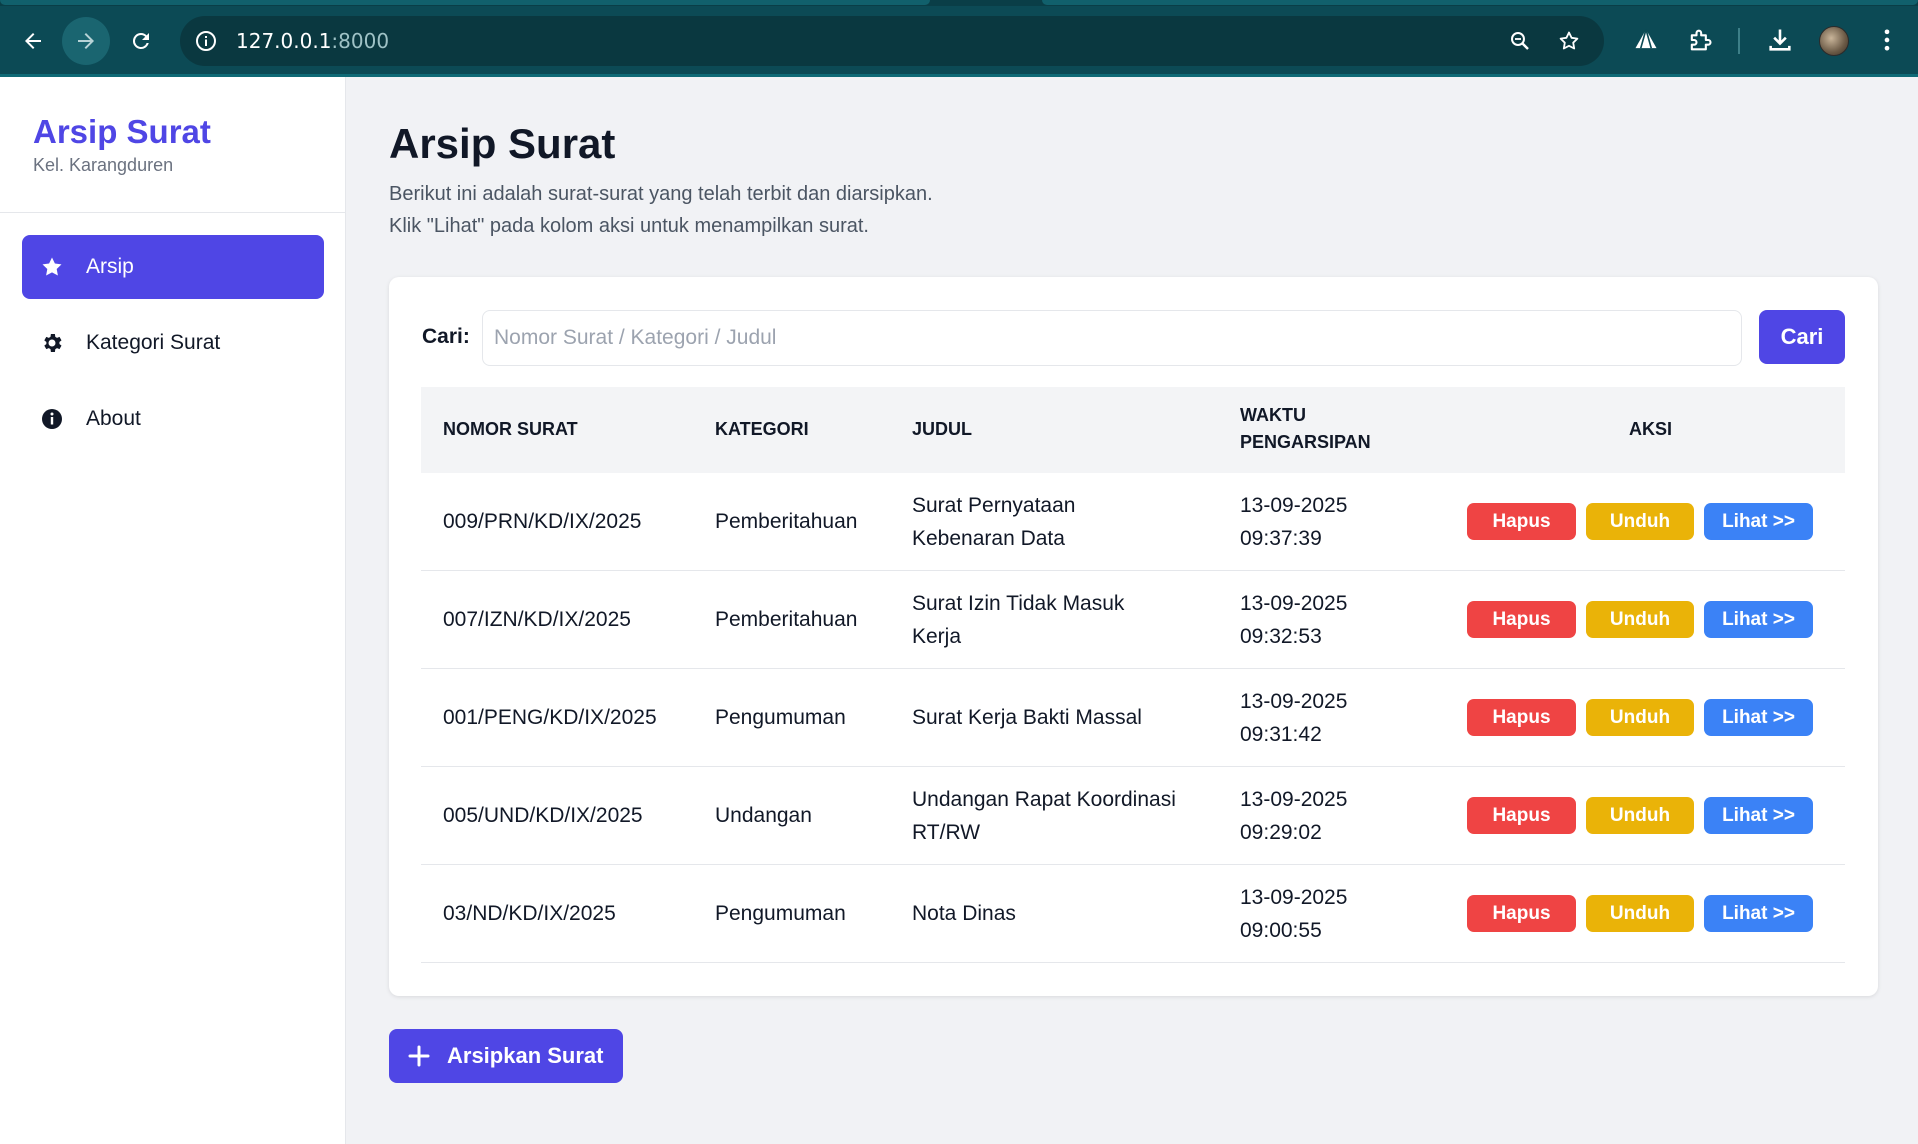  Describe the element at coordinates (1700, 40) in the screenshot. I see `extensions-icon` at that location.